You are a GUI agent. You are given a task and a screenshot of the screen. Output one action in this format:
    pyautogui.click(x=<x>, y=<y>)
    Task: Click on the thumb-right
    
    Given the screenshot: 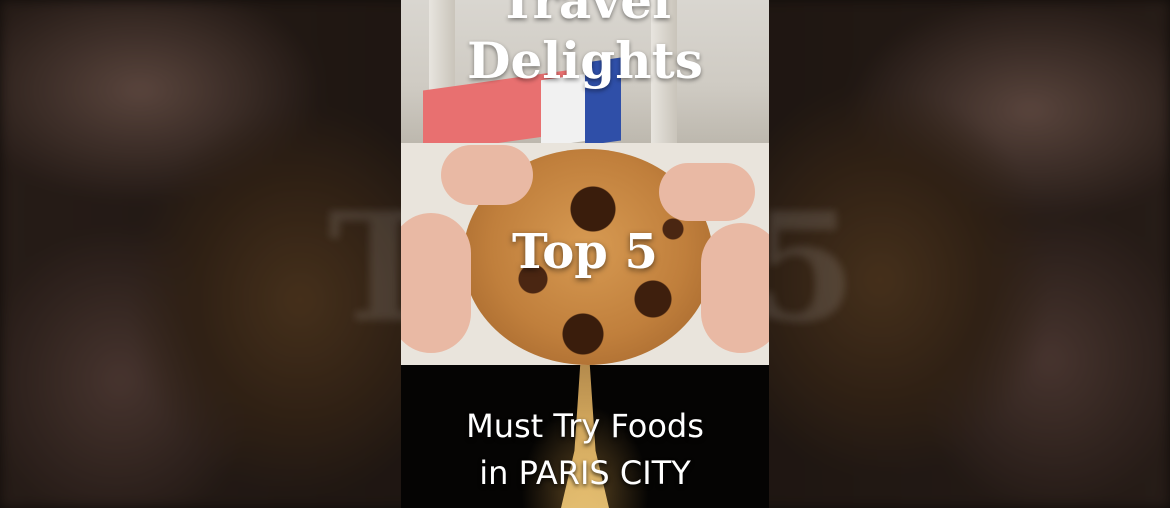 What is the action you would take?
    pyautogui.click(x=707, y=192)
    